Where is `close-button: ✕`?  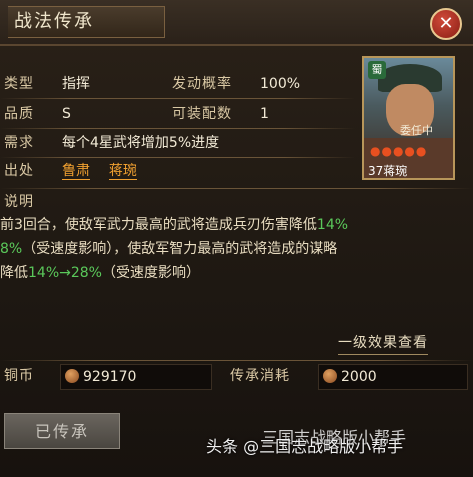
close-button: ✕ is located at coordinates (446, 24).